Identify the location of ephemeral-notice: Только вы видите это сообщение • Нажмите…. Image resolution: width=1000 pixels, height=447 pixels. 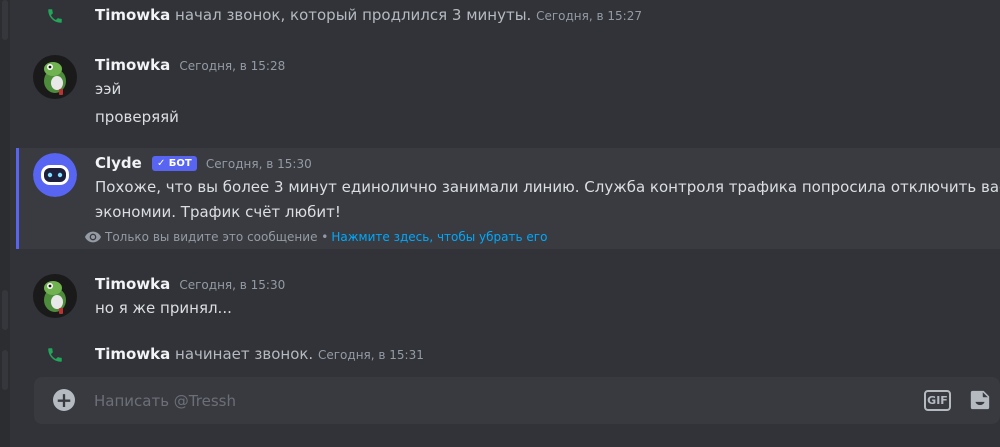
(316, 237).